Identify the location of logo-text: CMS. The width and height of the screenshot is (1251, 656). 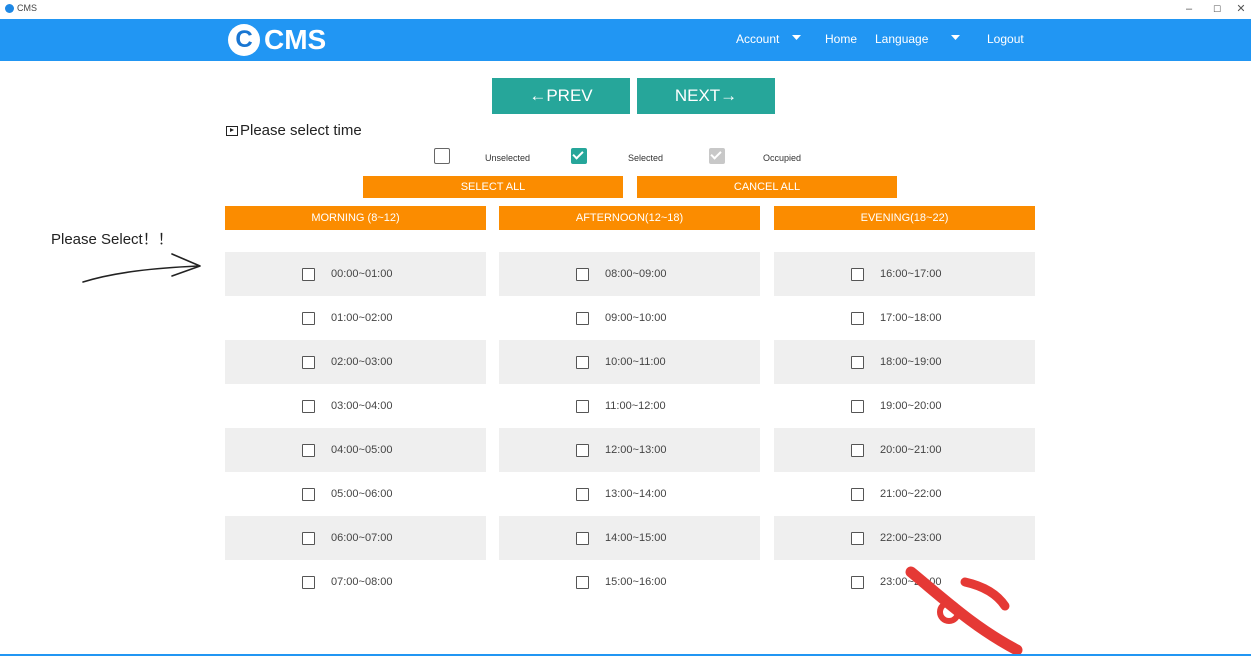
(295, 39).